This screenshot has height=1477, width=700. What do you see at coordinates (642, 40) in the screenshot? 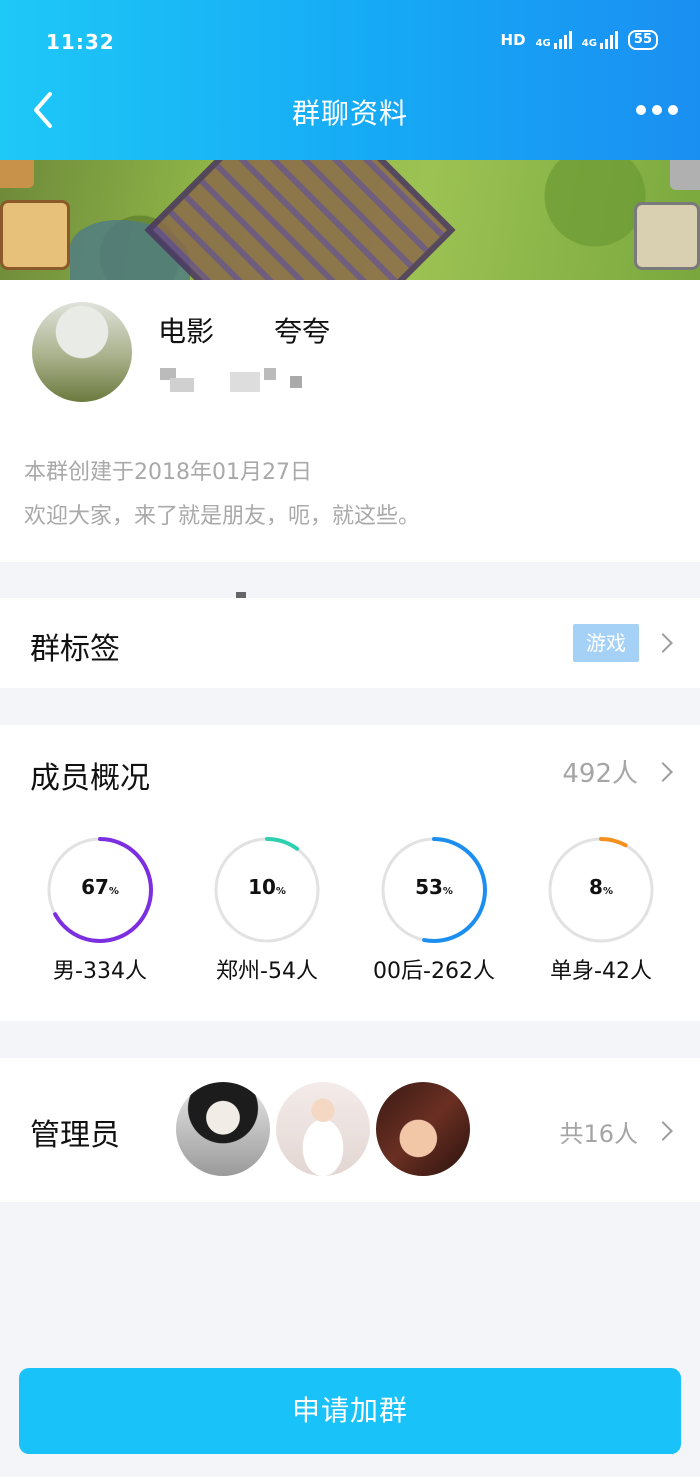
I see `battery-icon: 55` at bounding box center [642, 40].